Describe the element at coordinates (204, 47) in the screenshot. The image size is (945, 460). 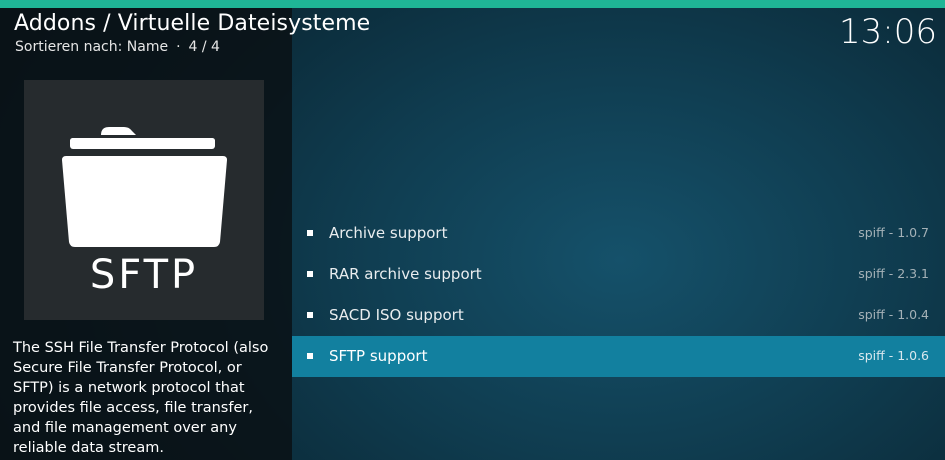
I see `item-position: 4 / 4` at that location.